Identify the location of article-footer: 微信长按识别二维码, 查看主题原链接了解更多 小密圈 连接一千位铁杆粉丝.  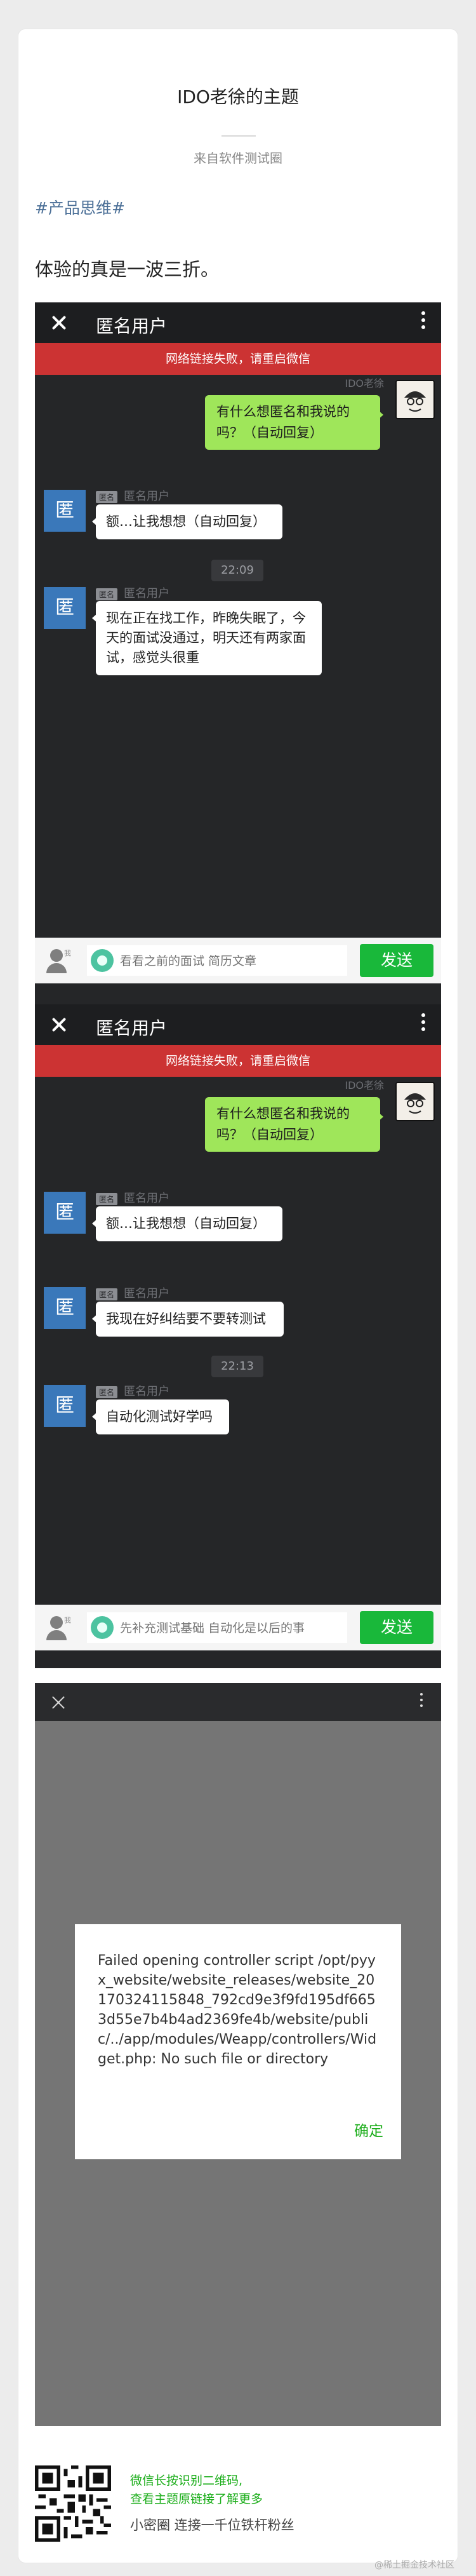
(238, 2506).